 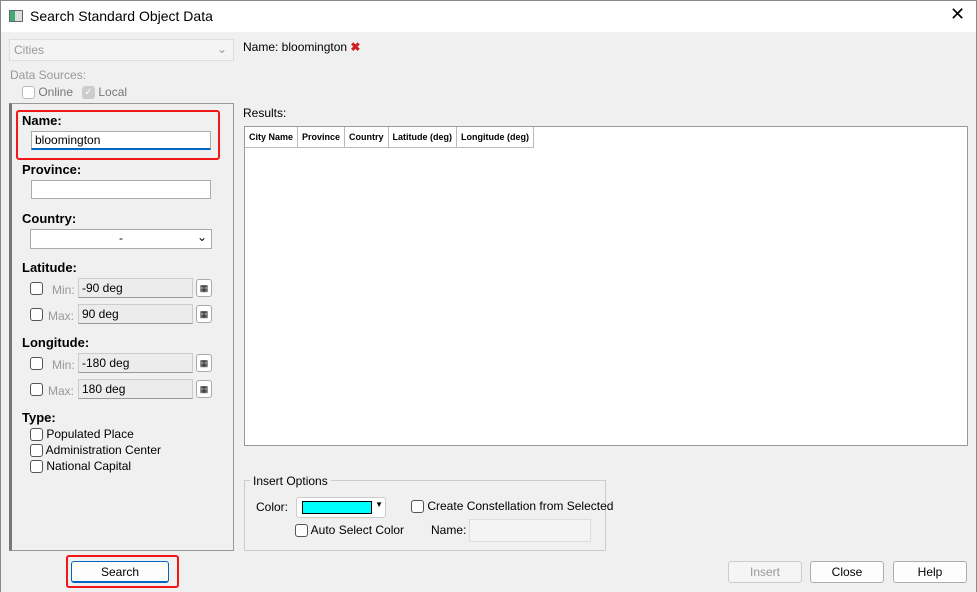 What do you see at coordinates (135, 363) in the screenshot?
I see `lon-min-input: -180 deg` at bounding box center [135, 363].